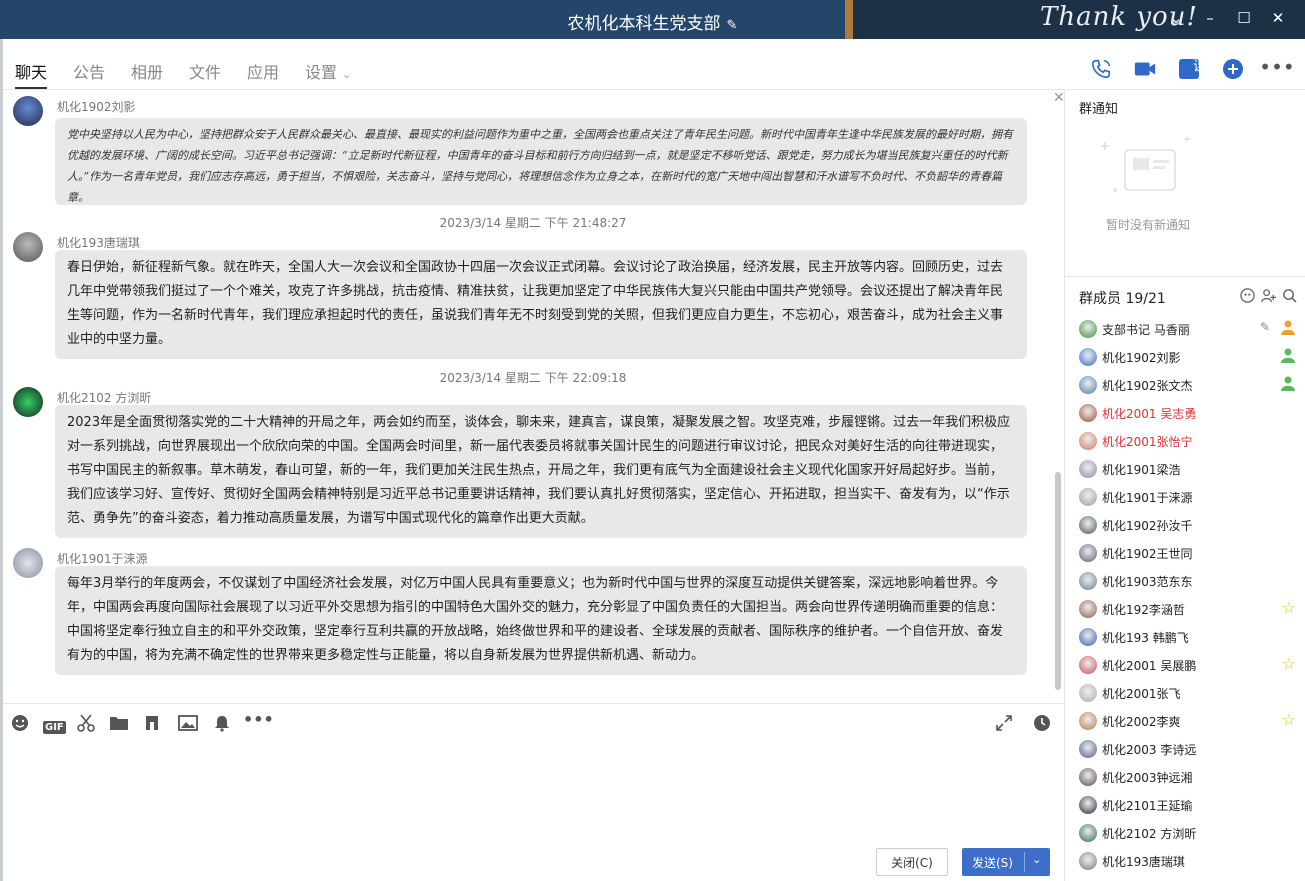 The height and width of the screenshot is (881, 1305). I want to click on group-name: 农机化本科生党支部, so click(644, 24).